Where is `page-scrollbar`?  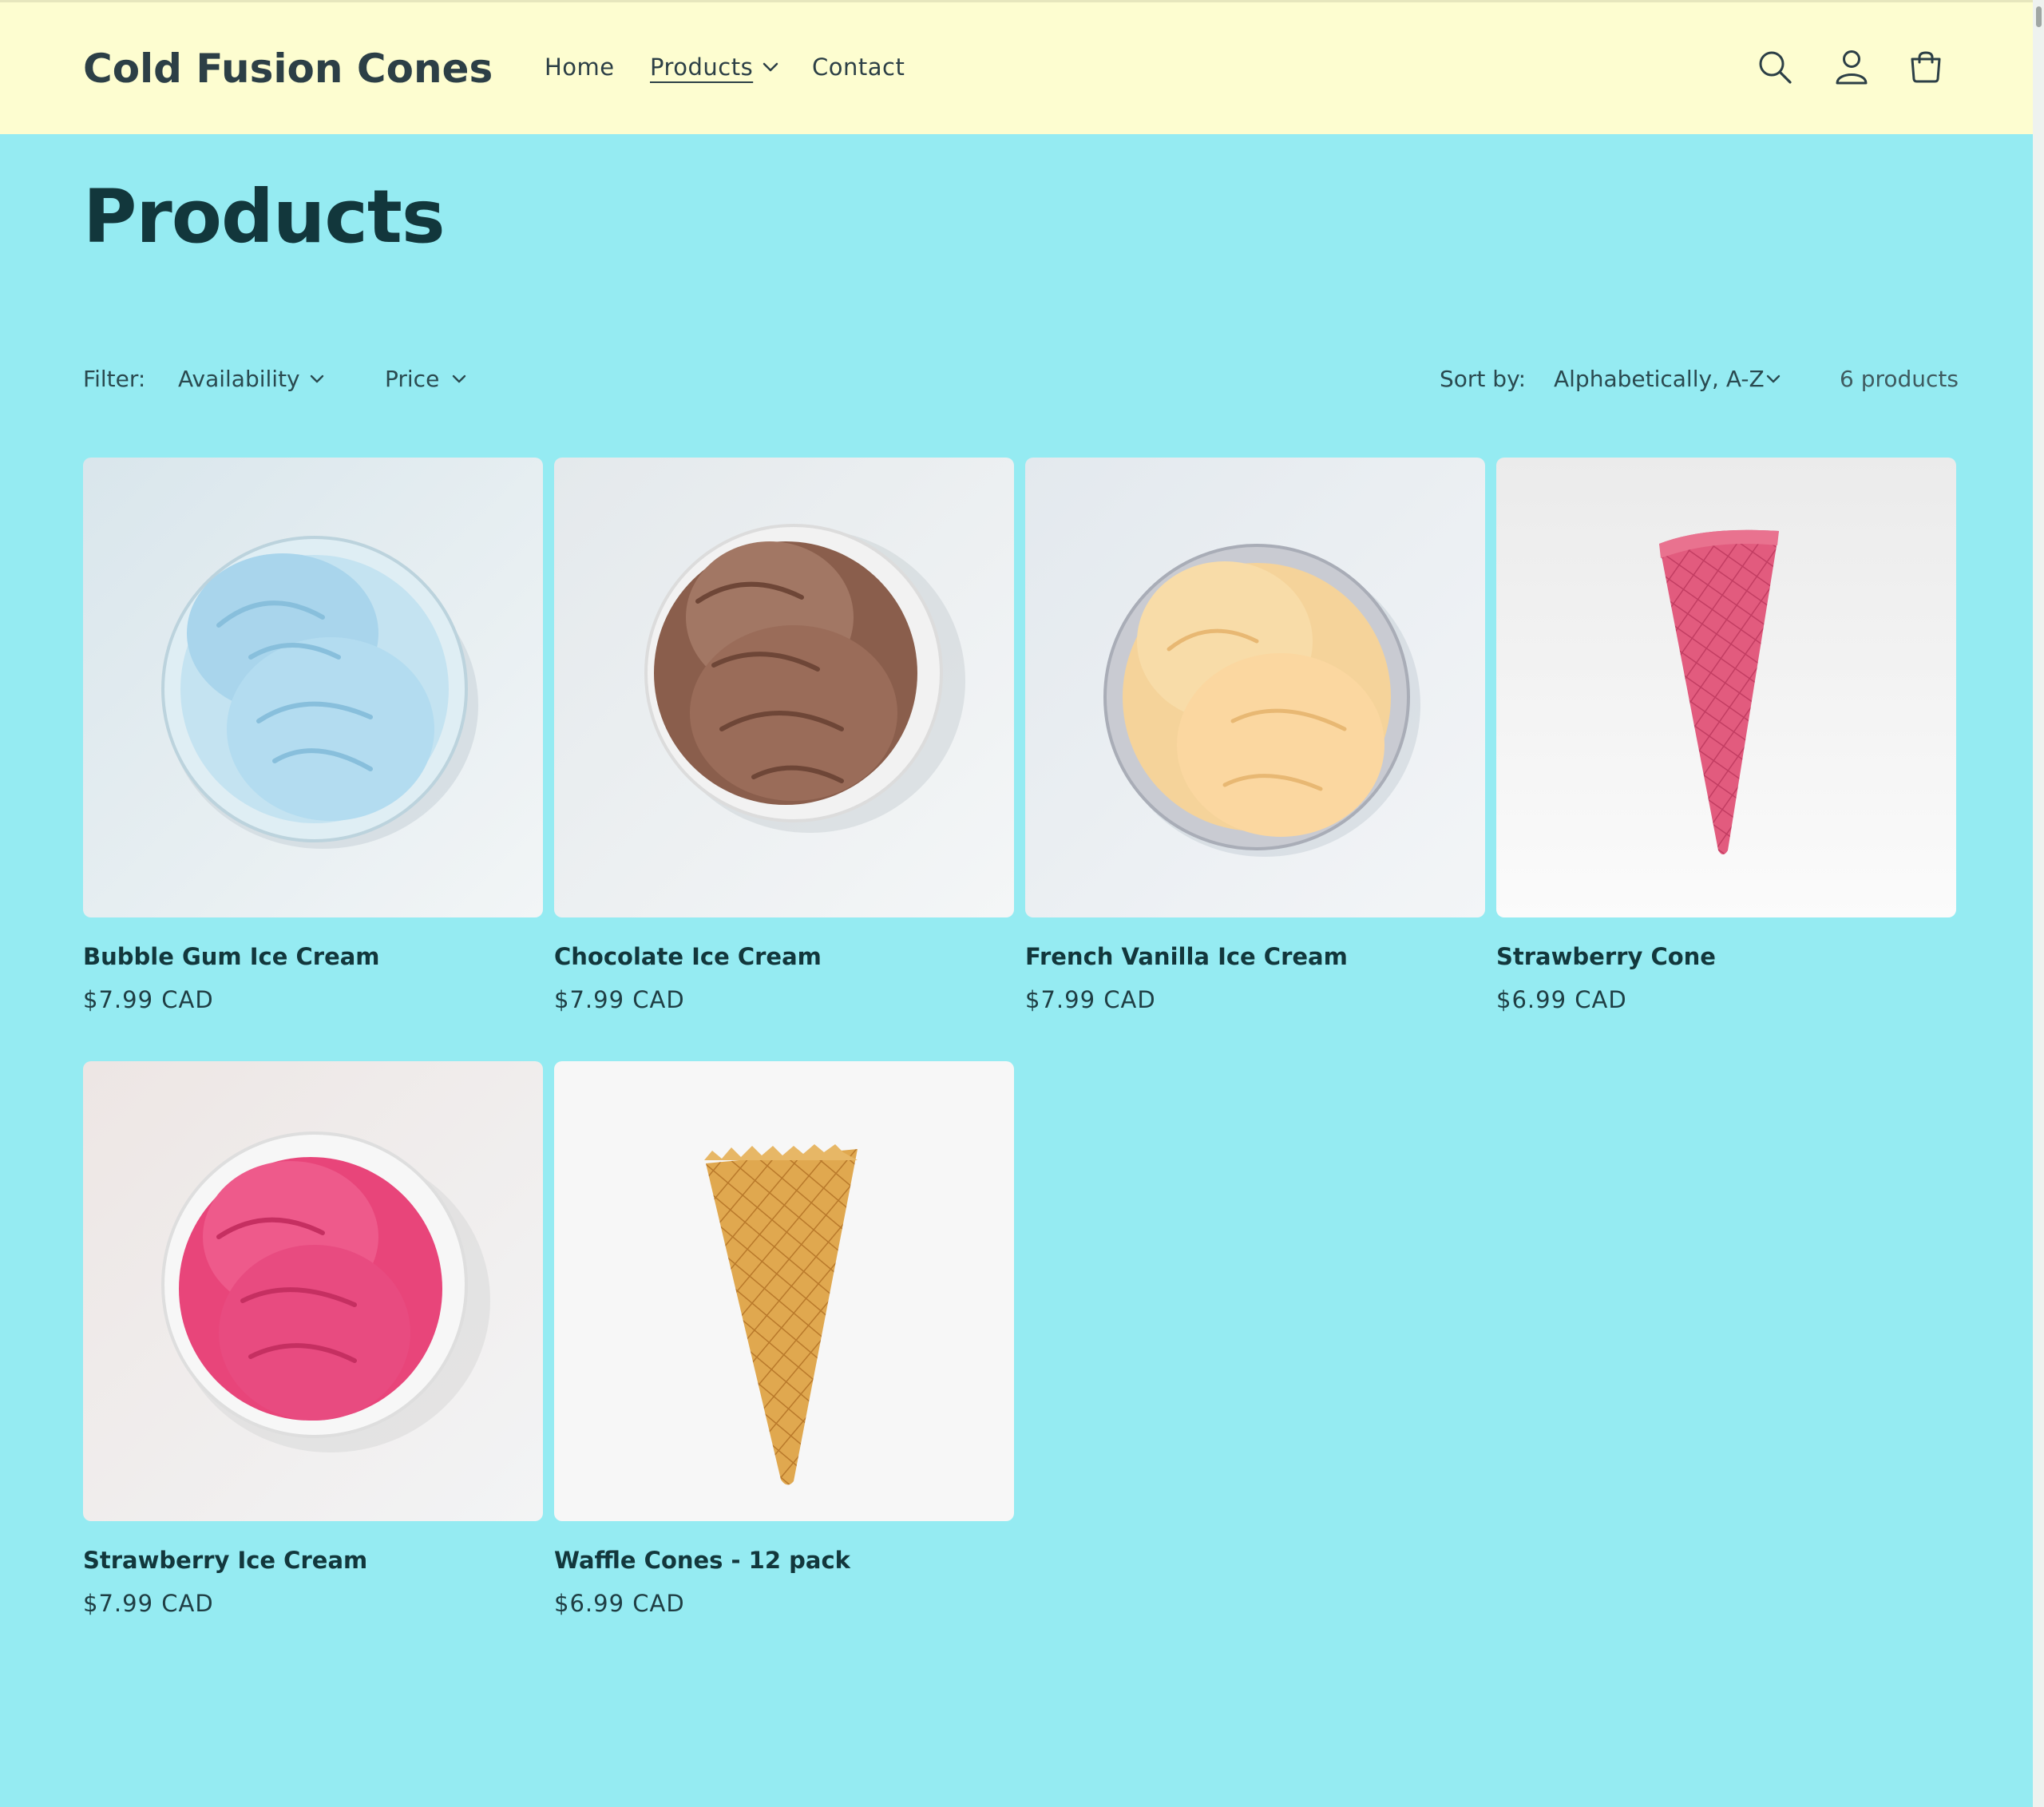
page-scrollbar is located at coordinates (2038, 903).